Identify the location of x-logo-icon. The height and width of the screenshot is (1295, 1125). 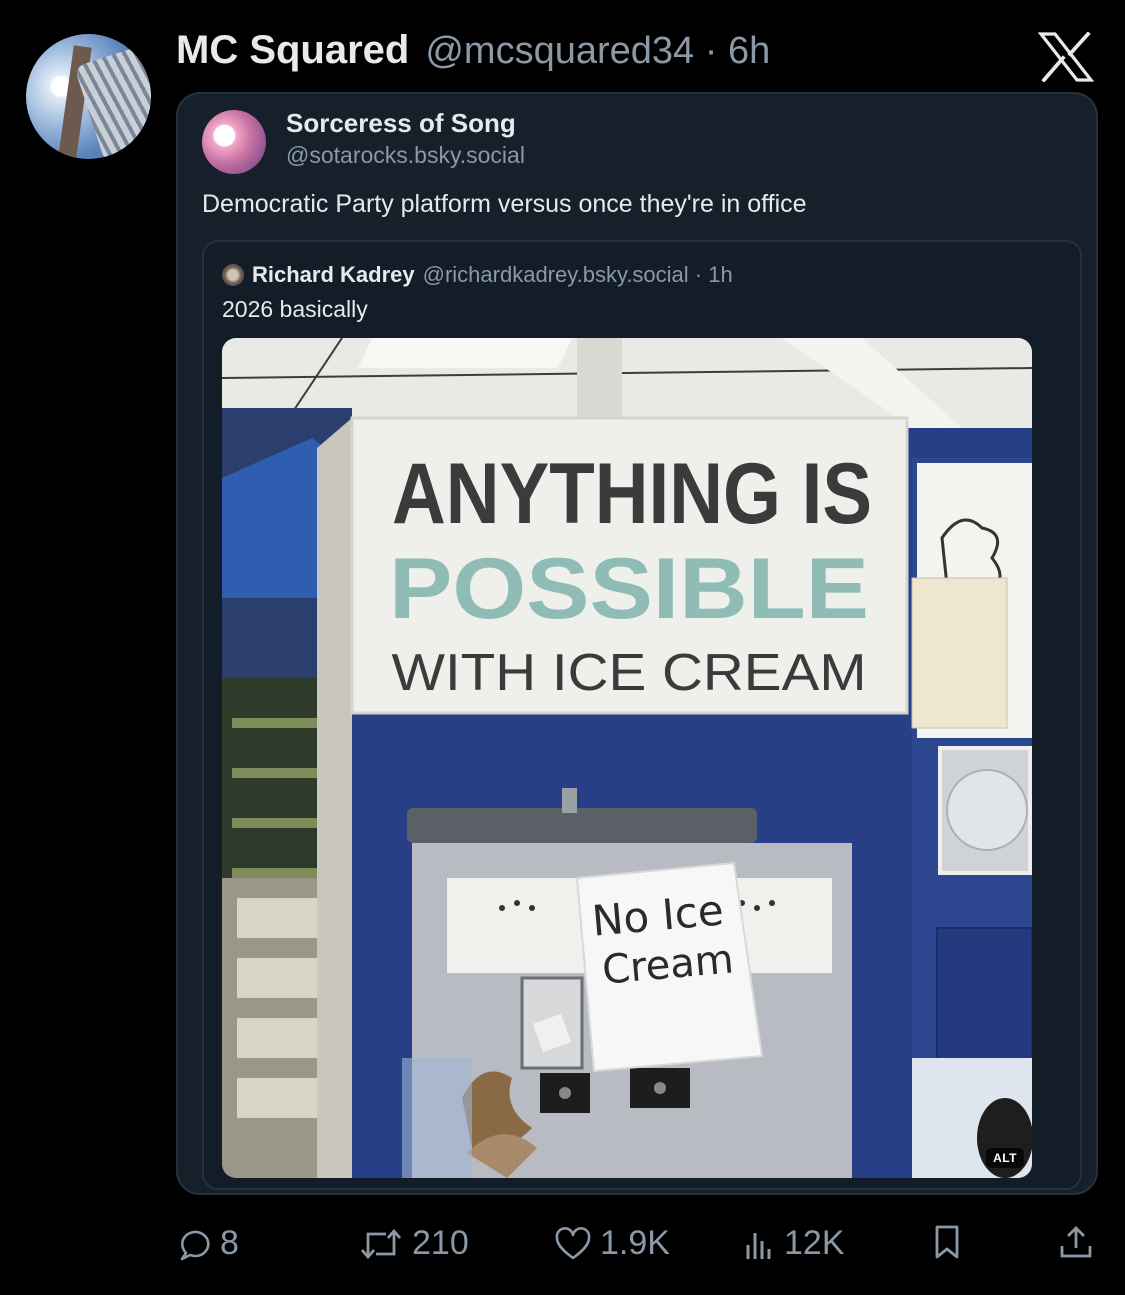
(1066, 57).